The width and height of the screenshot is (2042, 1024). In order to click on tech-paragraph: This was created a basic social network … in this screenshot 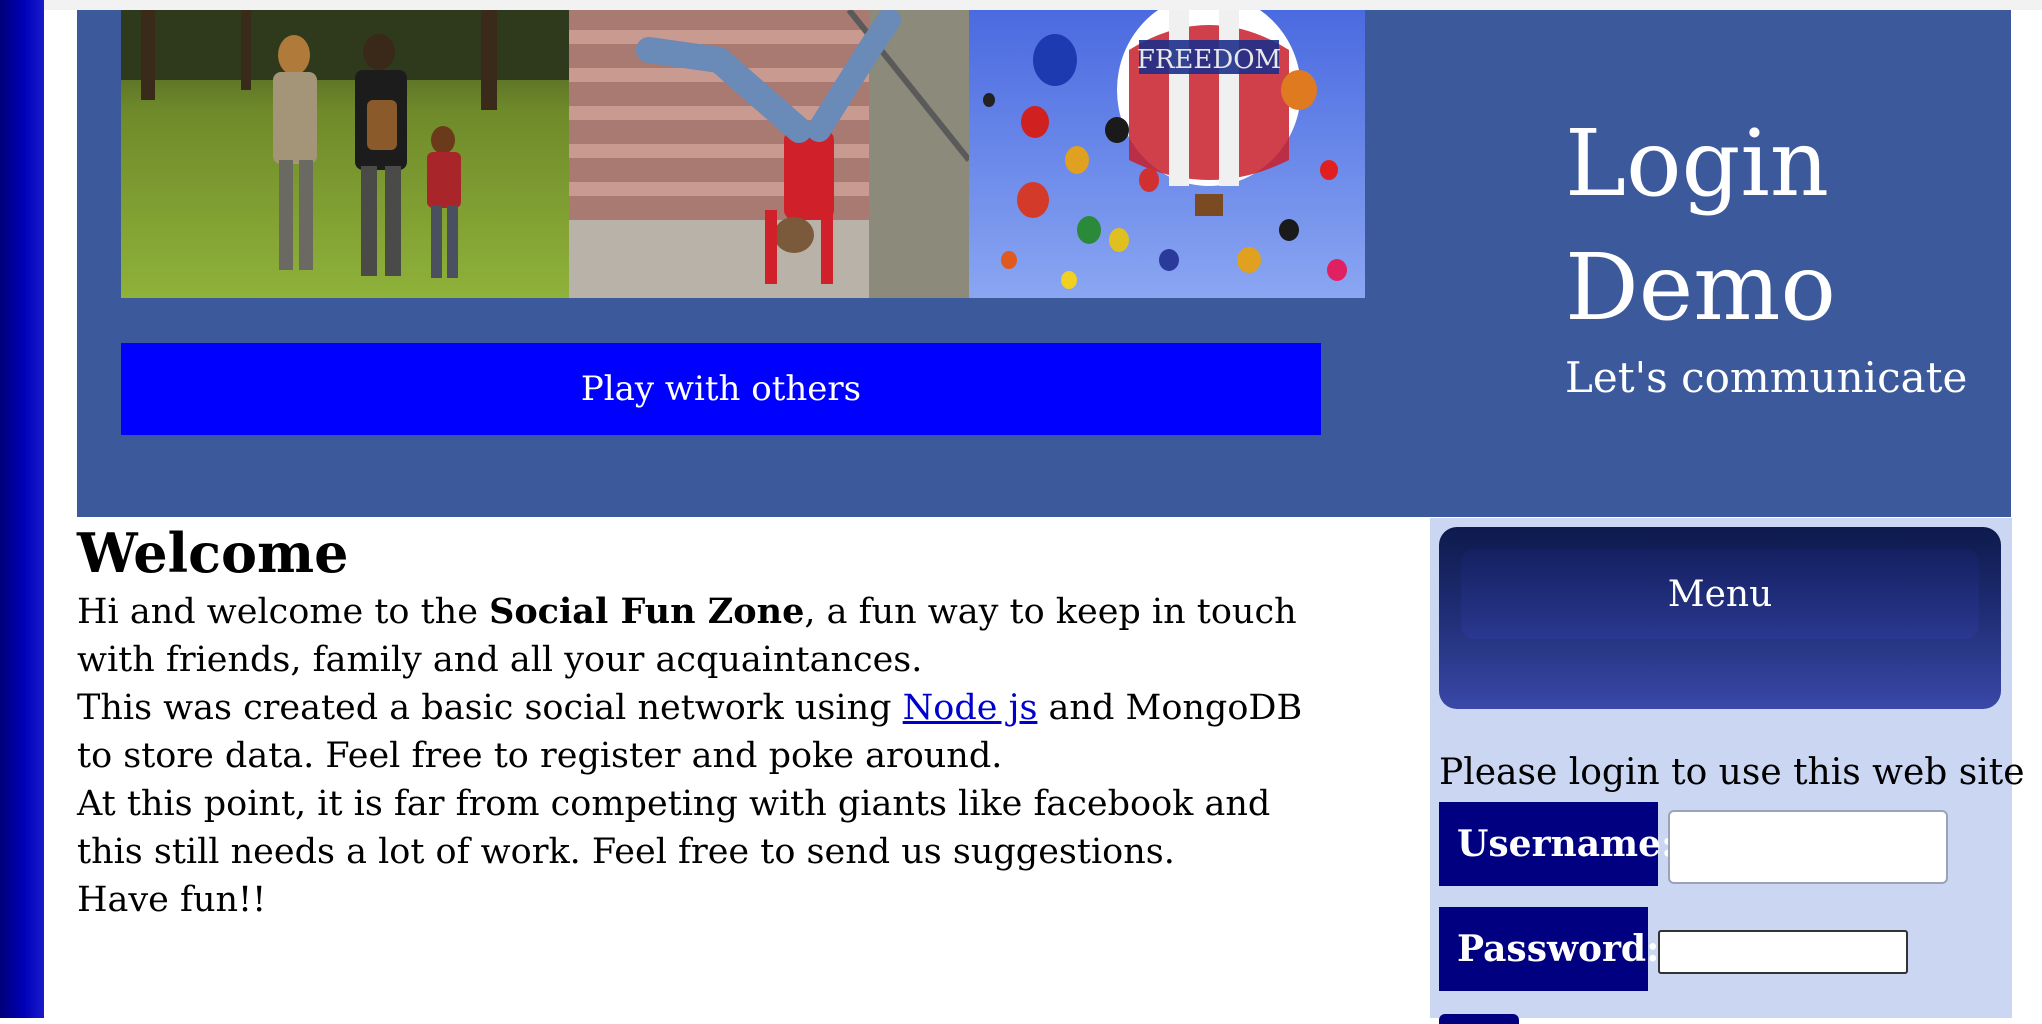, I will do `click(707, 732)`.